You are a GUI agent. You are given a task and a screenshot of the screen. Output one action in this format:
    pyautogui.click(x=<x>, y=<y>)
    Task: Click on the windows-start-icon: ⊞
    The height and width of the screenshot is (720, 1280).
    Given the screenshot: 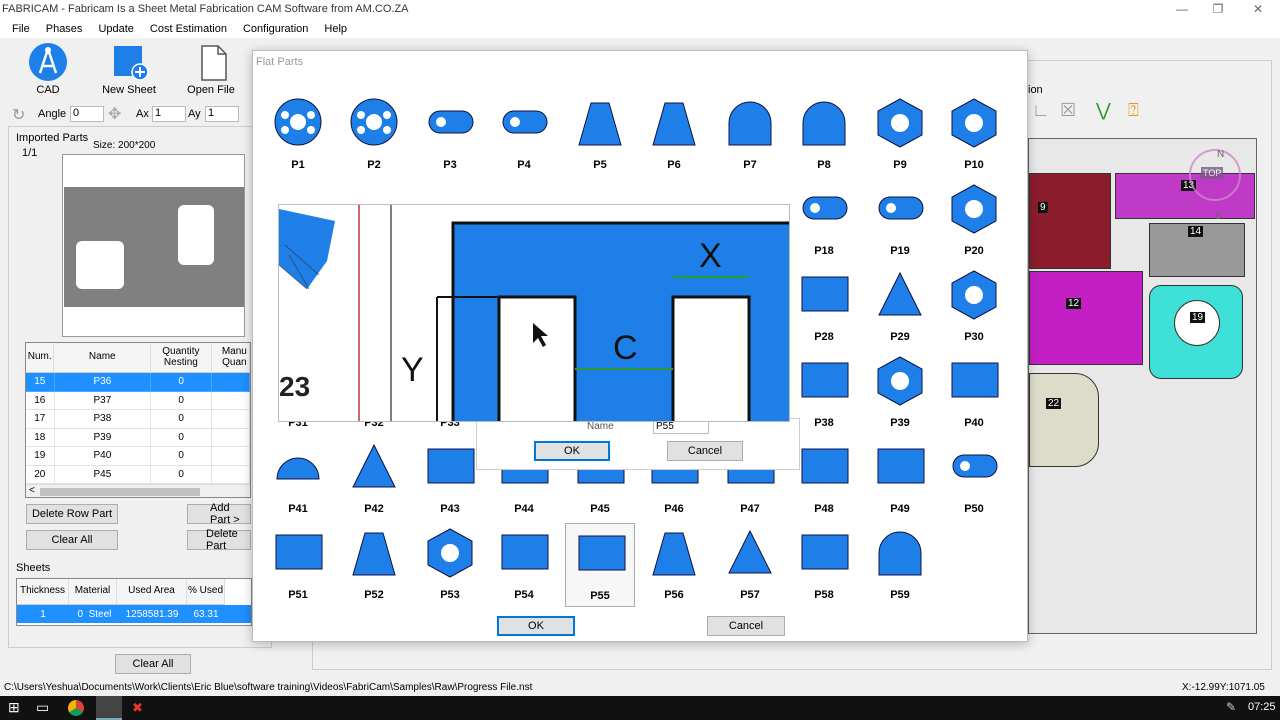 What is the action you would take?
    pyautogui.click(x=14, y=707)
    